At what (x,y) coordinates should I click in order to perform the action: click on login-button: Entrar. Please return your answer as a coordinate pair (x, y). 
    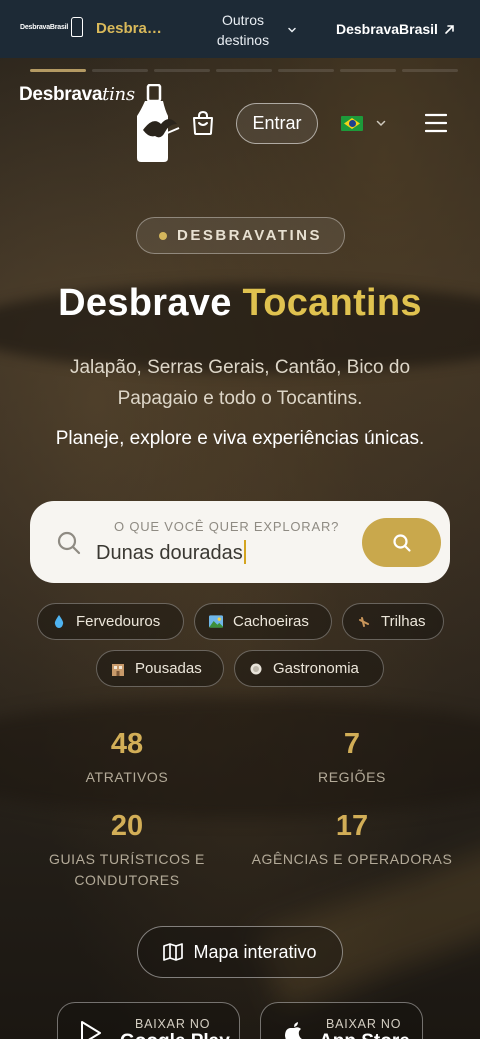
    Looking at the image, I should click on (277, 123).